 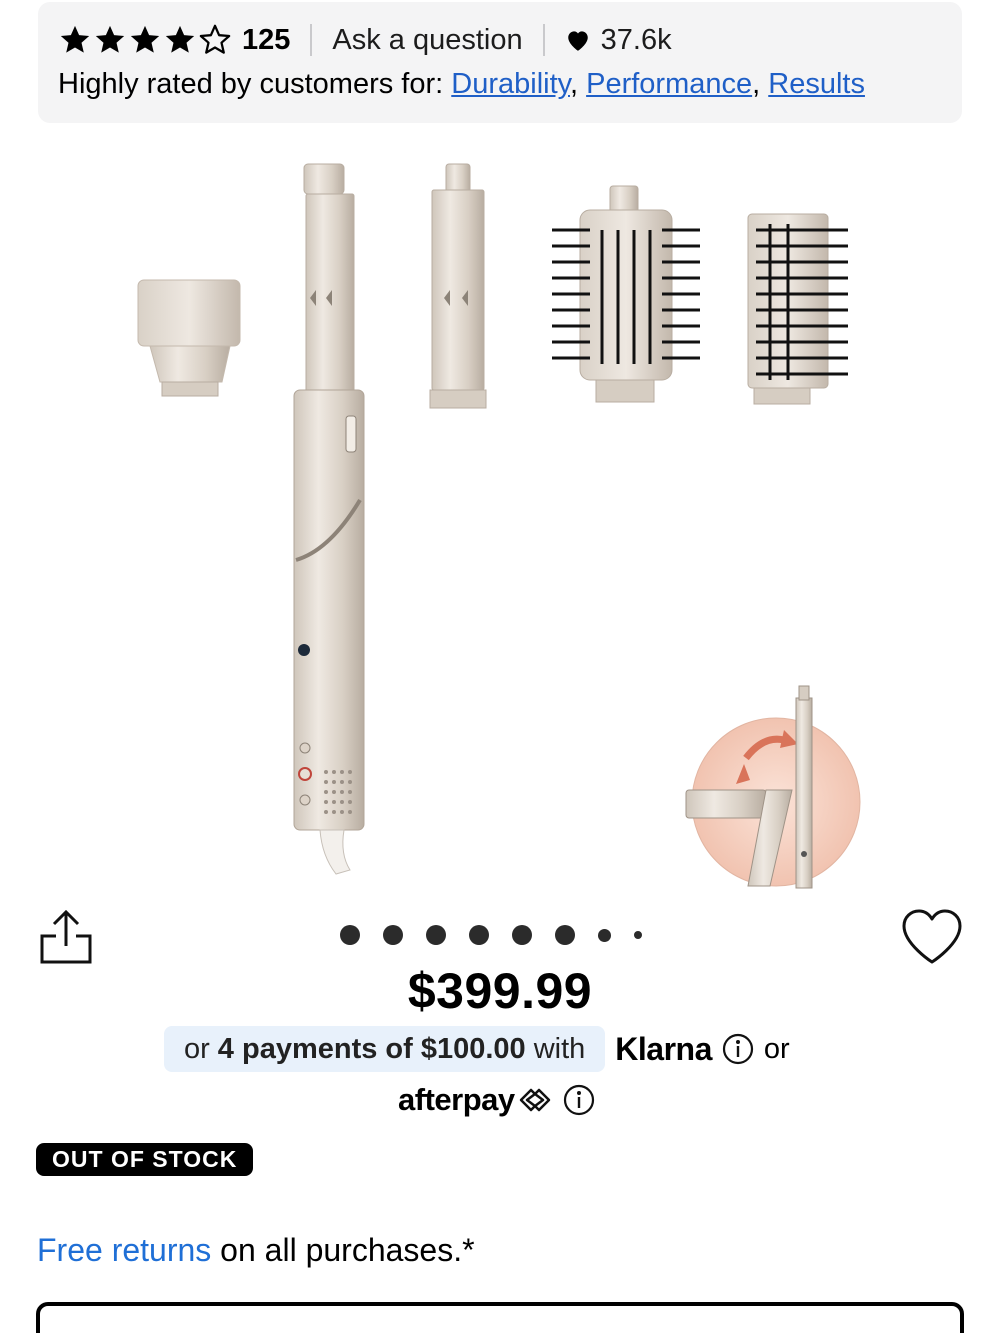 I want to click on afterpay-row: afterpay, so click(x=496, y=1100).